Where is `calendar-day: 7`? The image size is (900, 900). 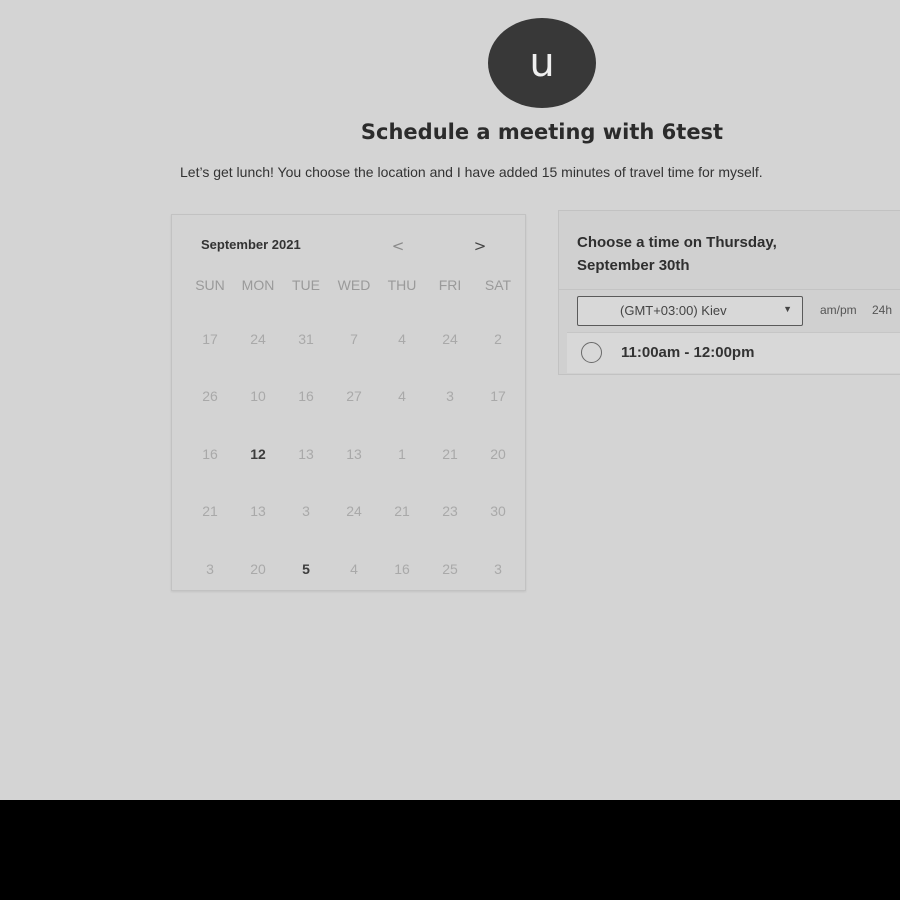 calendar-day: 7 is located at coordinates (354, 338).